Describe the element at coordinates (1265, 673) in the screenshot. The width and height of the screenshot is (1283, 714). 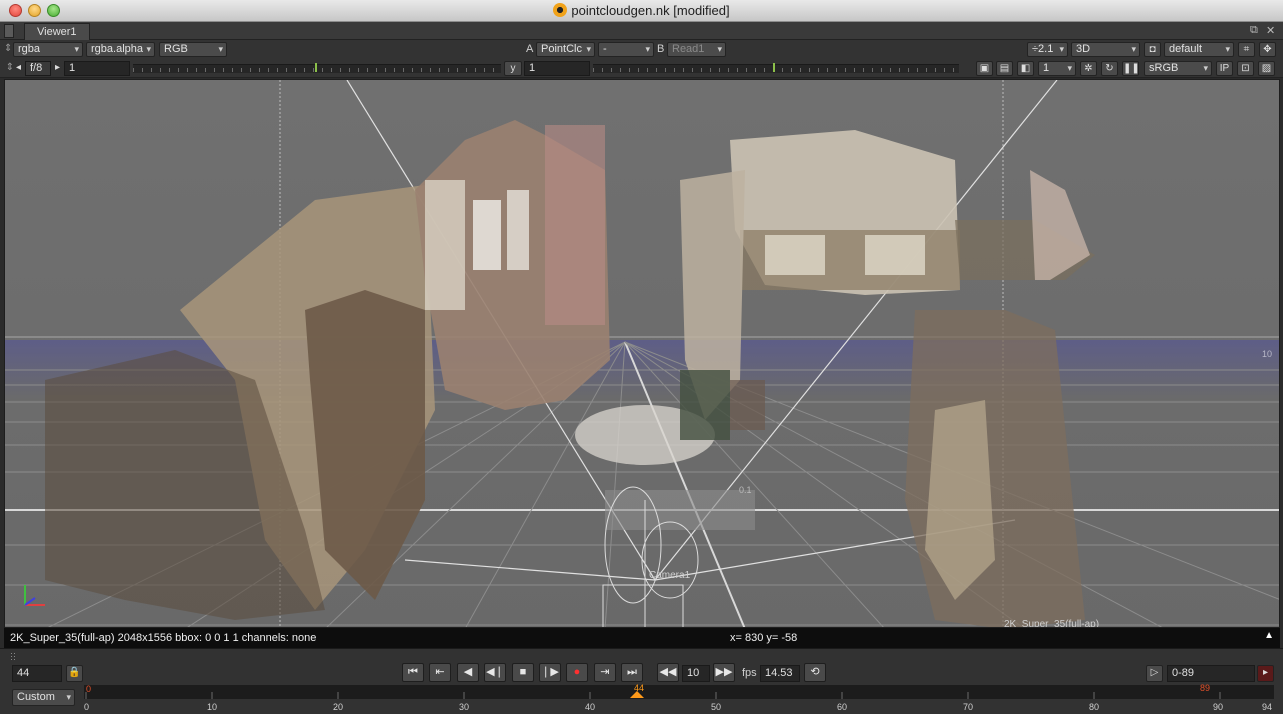
I see `range-toggle-icon: ▸` at that location.